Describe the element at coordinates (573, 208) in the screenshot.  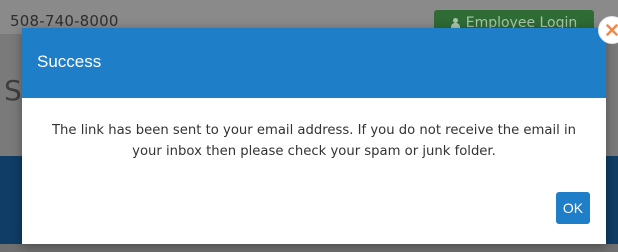
I see `ok-button: OK` at that location.